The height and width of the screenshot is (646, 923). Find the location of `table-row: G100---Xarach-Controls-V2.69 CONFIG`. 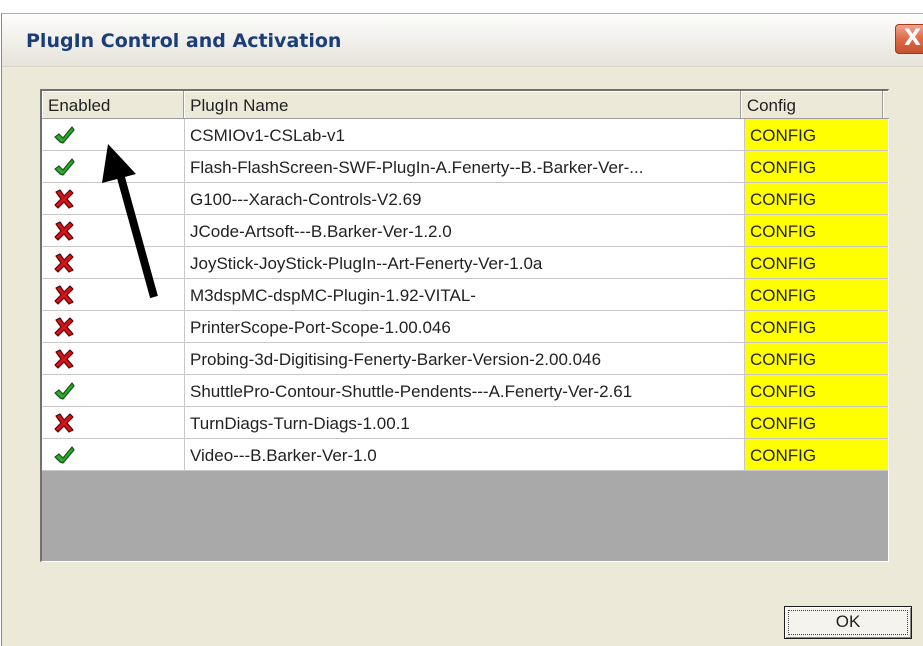

table-row: G100---Xarach-Controls-V2.69 CONFIG is located at coordinates (465, 199).